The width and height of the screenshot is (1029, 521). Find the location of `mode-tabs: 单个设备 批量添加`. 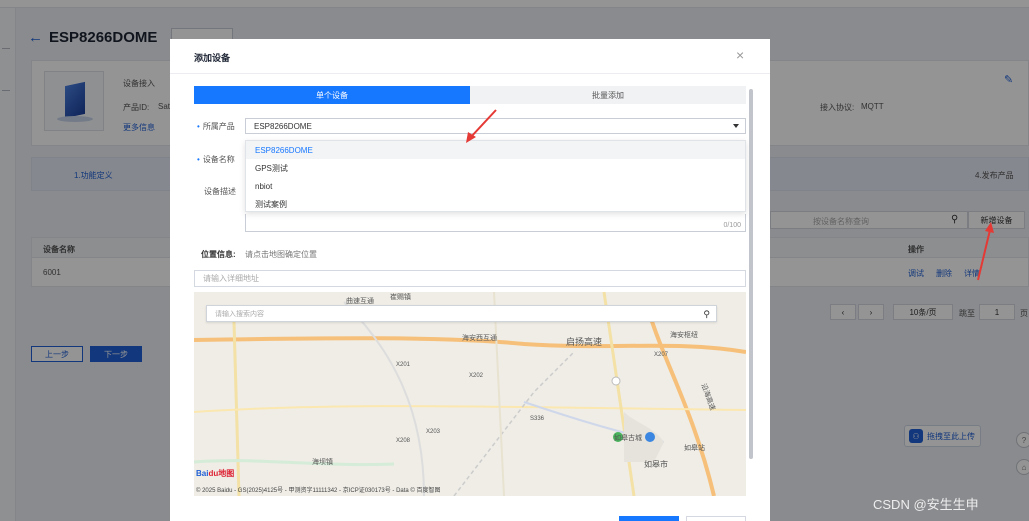

mode-tabs: 单个设备 批量添加 is located at coordinates (470, 95).